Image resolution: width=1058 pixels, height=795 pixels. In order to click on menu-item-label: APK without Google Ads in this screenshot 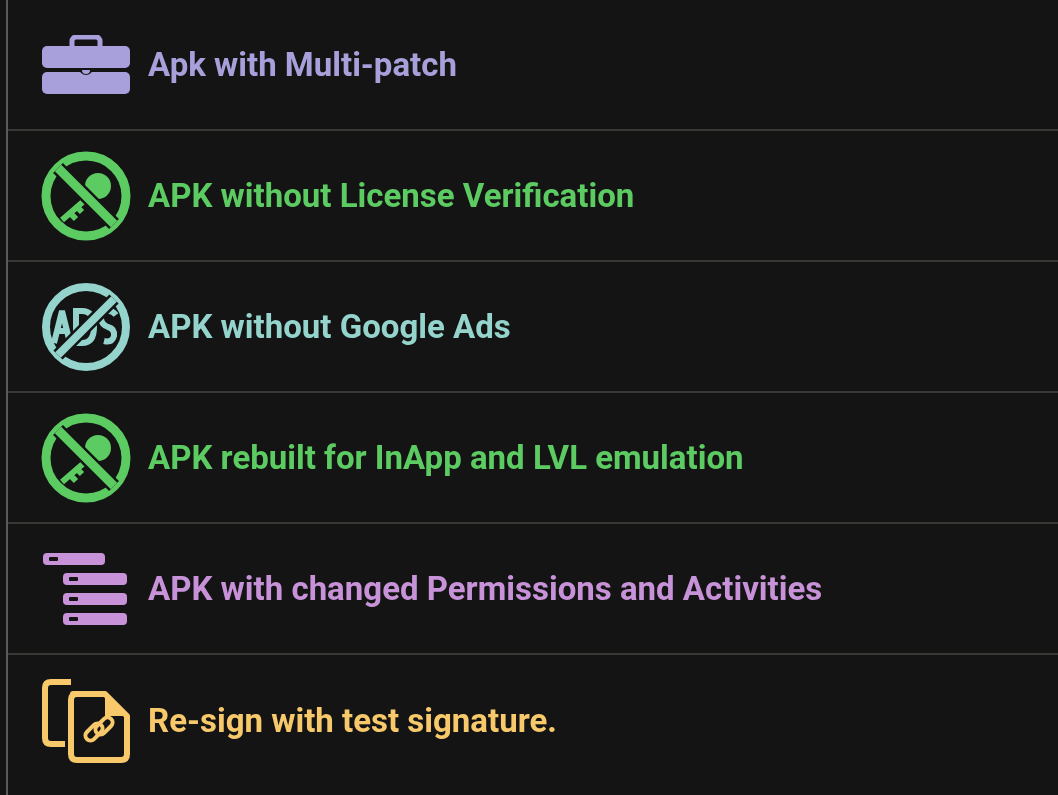, I will do `click(329, 326)`.